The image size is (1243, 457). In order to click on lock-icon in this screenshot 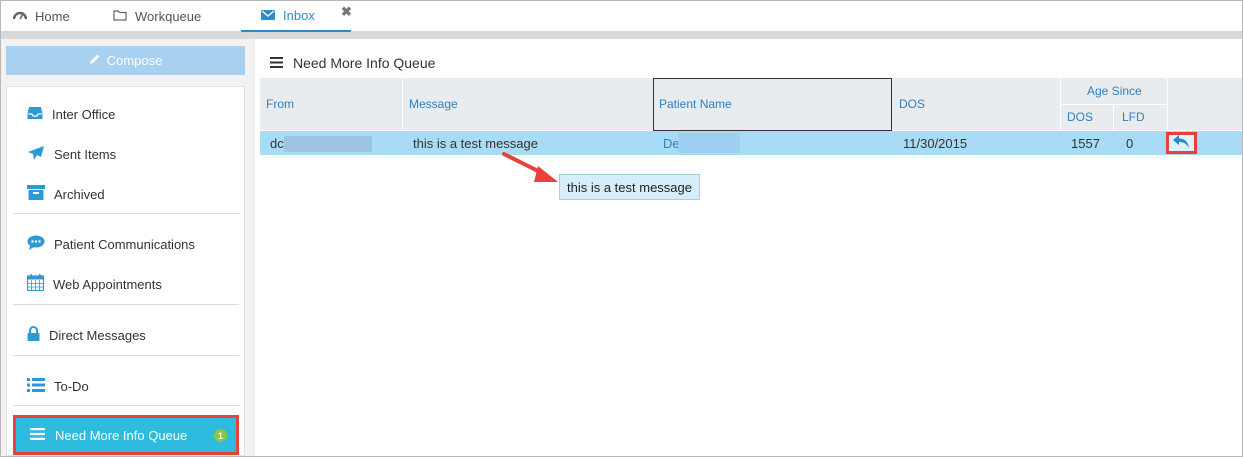, I will do `click(38, 335)`.